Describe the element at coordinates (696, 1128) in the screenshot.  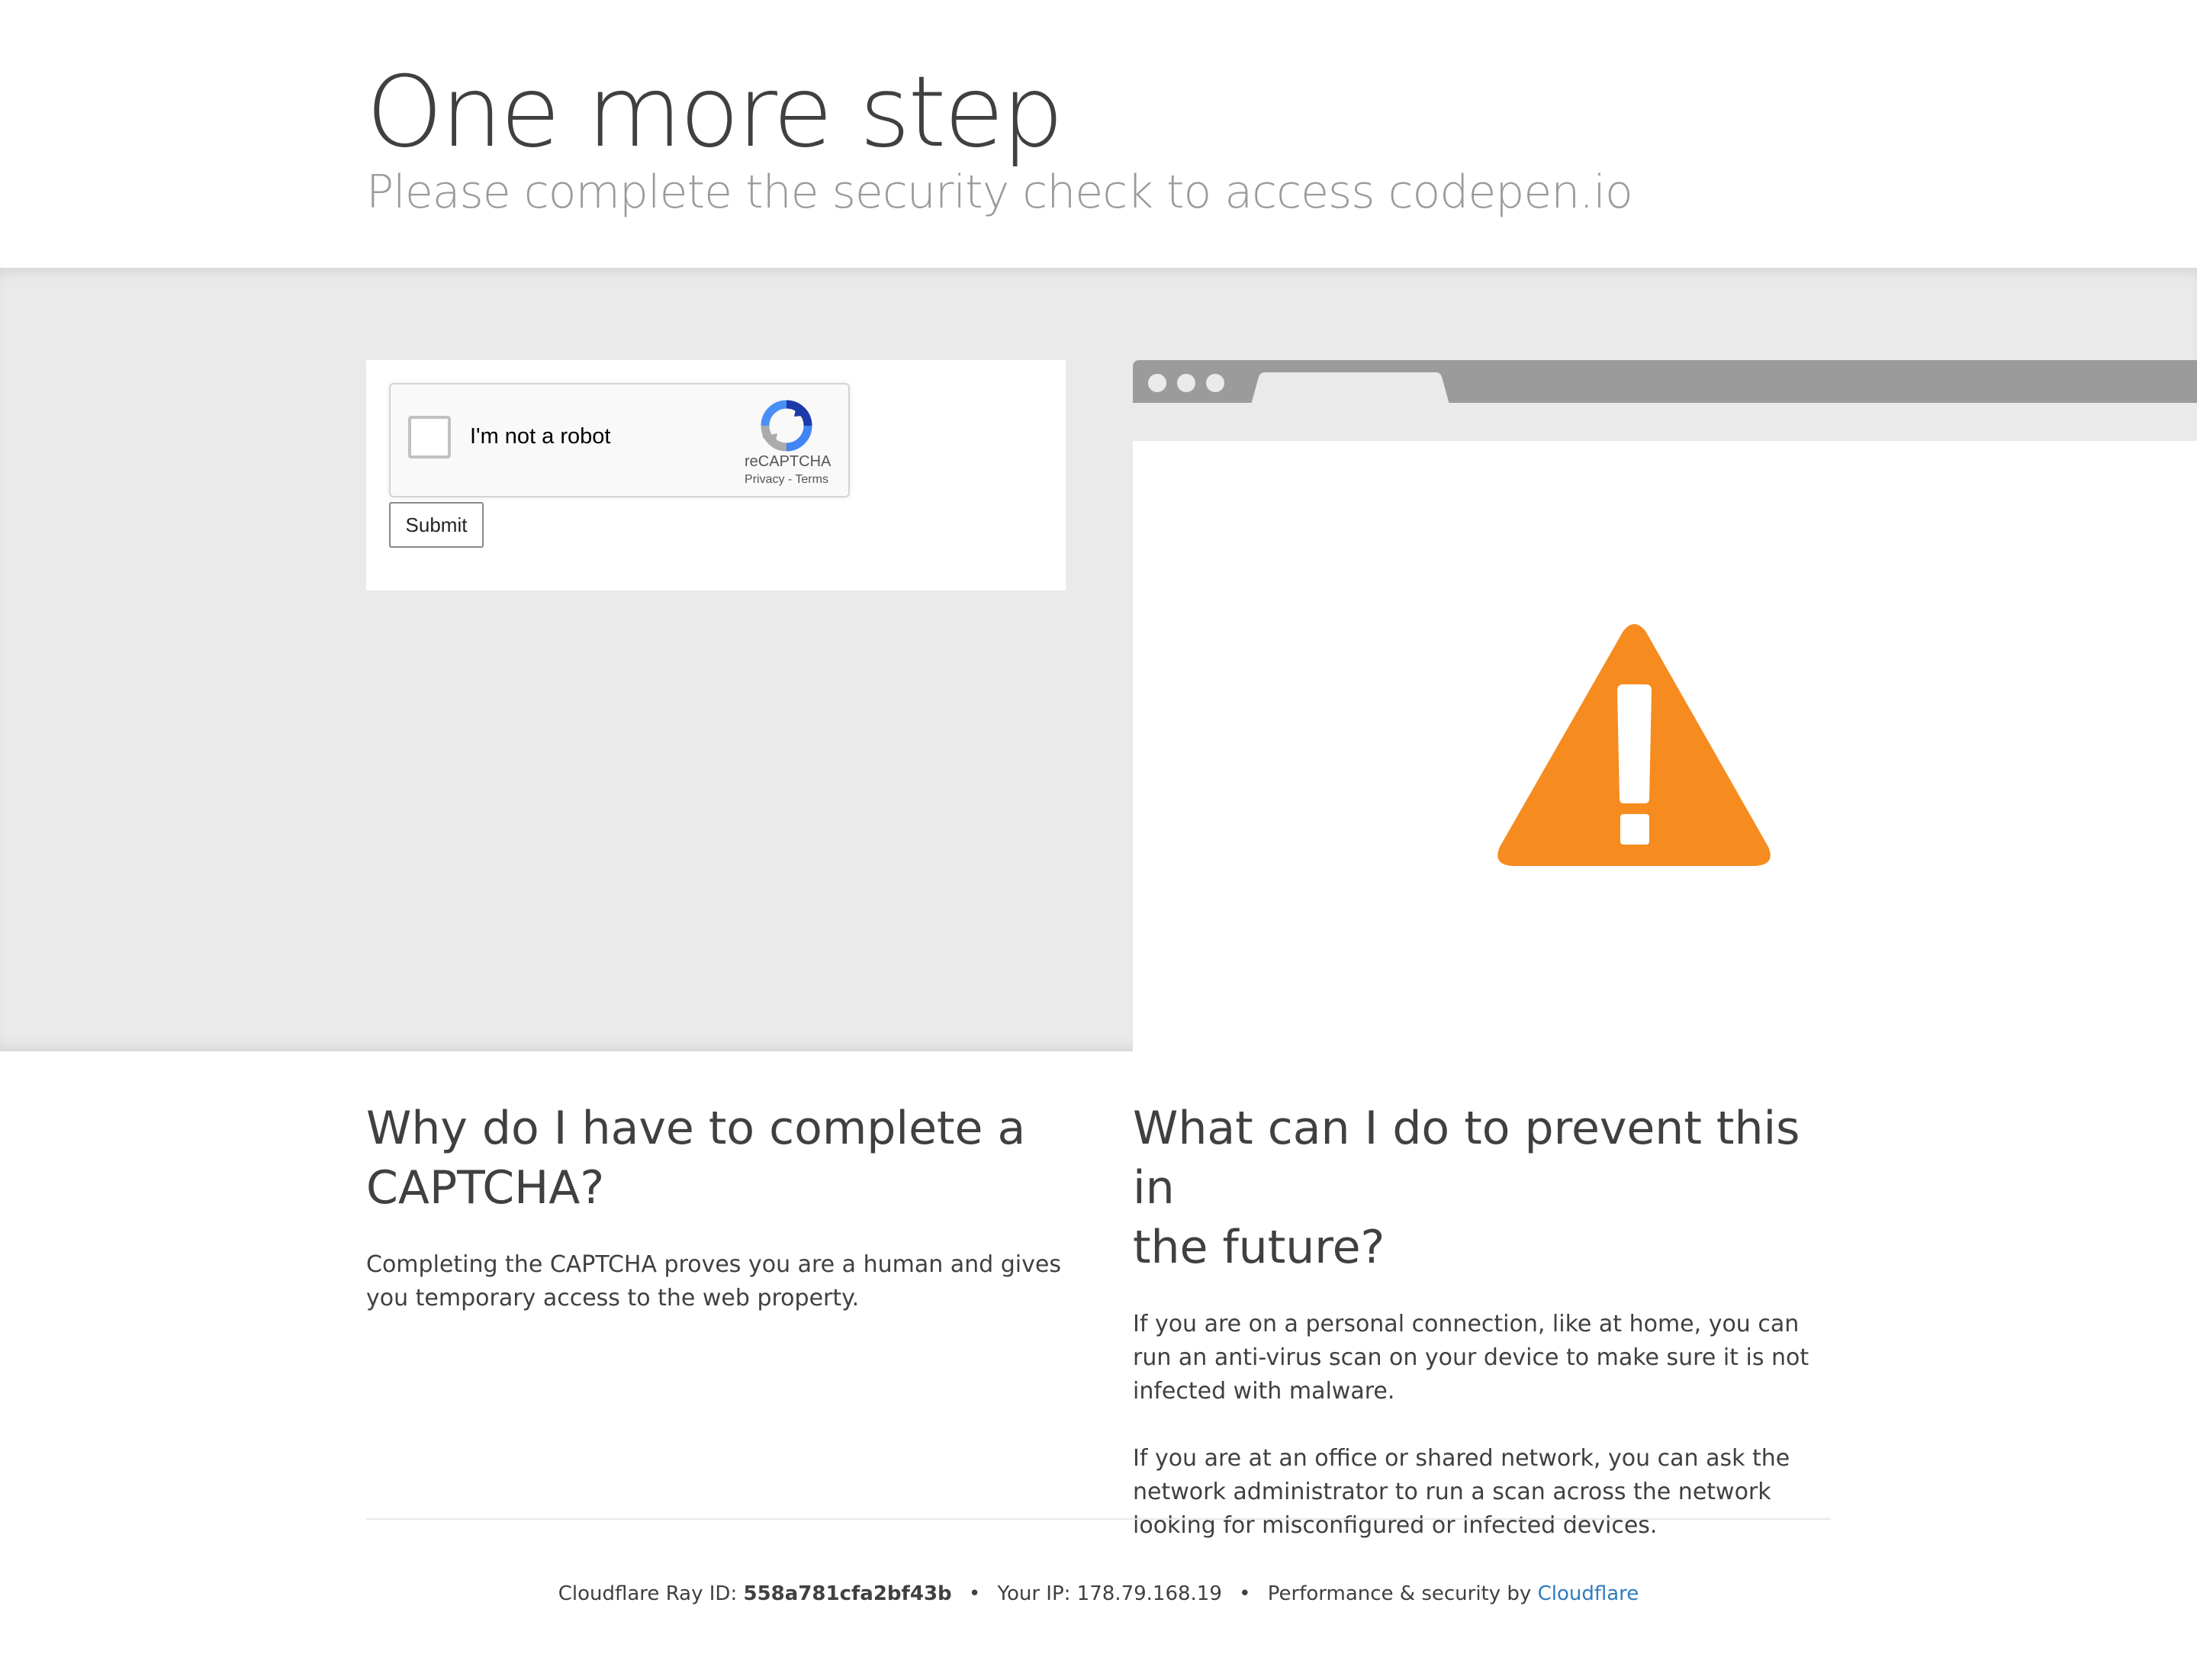
I see `why-heading-line-1: Why do I have to complete a` at that location.